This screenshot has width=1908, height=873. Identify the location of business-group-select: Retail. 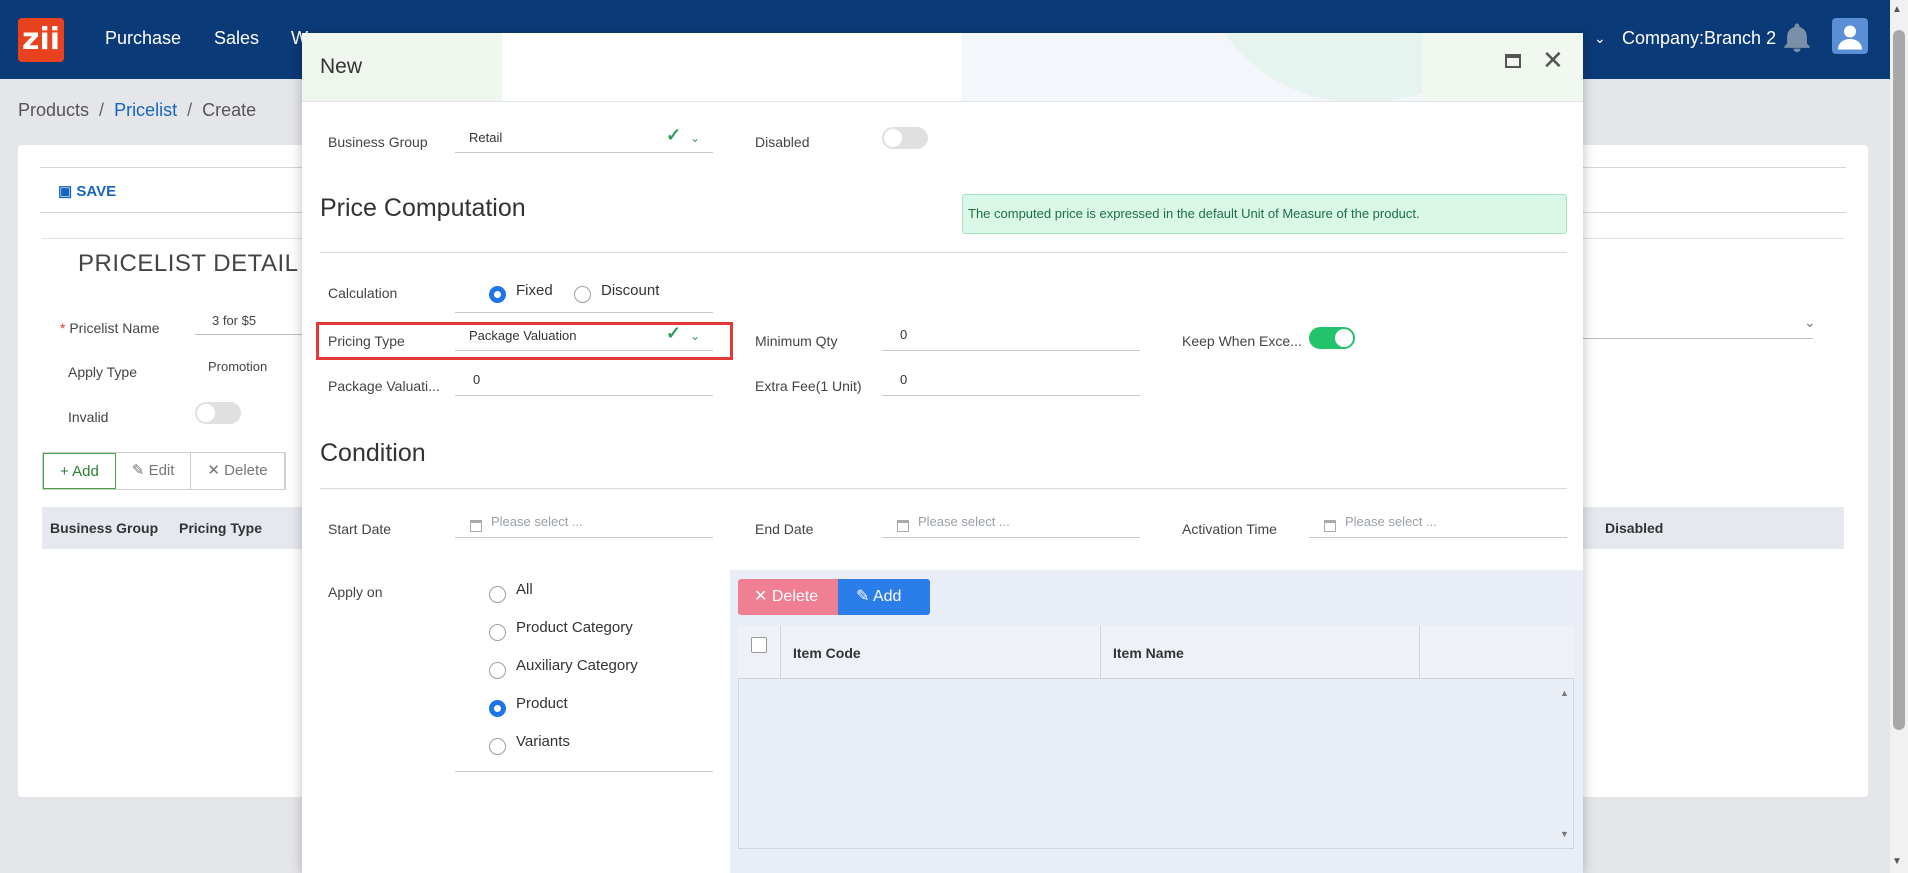
(485, 137).